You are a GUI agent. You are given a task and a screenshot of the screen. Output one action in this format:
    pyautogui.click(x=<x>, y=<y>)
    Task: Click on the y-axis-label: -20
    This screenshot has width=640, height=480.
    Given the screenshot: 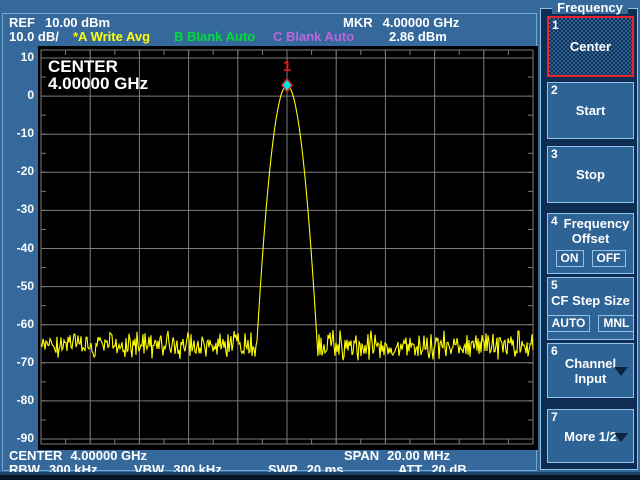 What is the action you would take?
    pyautogui.click(x=25, y=171)
    